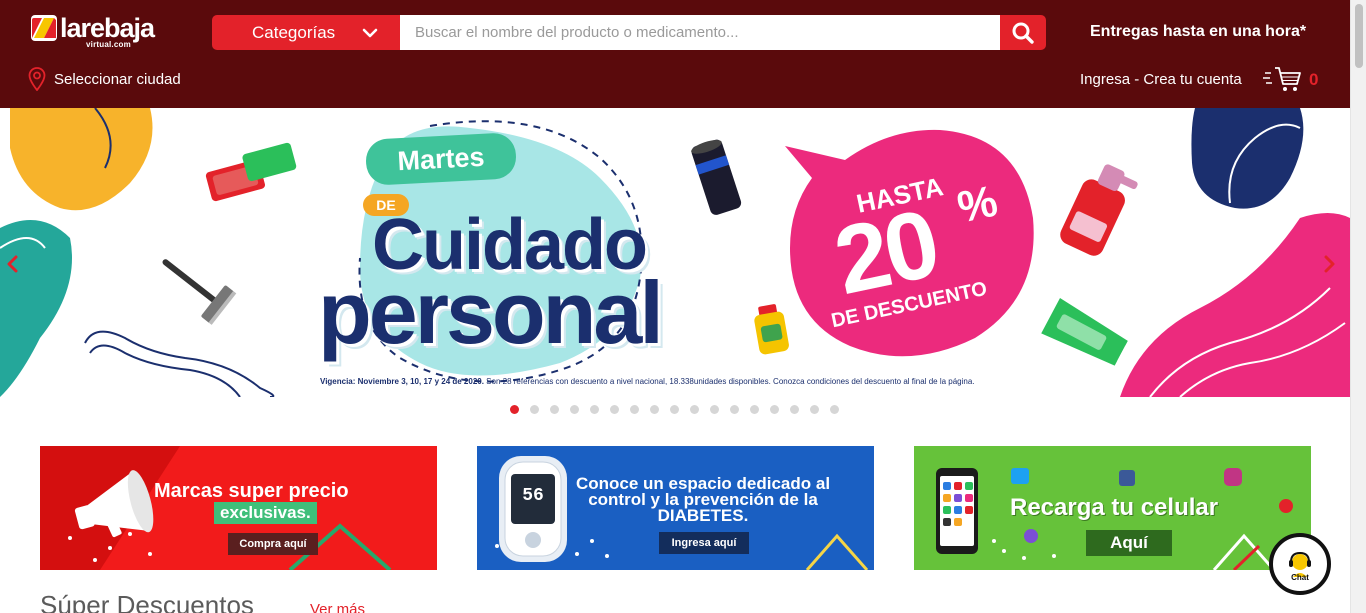  I want to click on login-register-link: Ingresa - Crea tu cuenta, so click(1161, 79).